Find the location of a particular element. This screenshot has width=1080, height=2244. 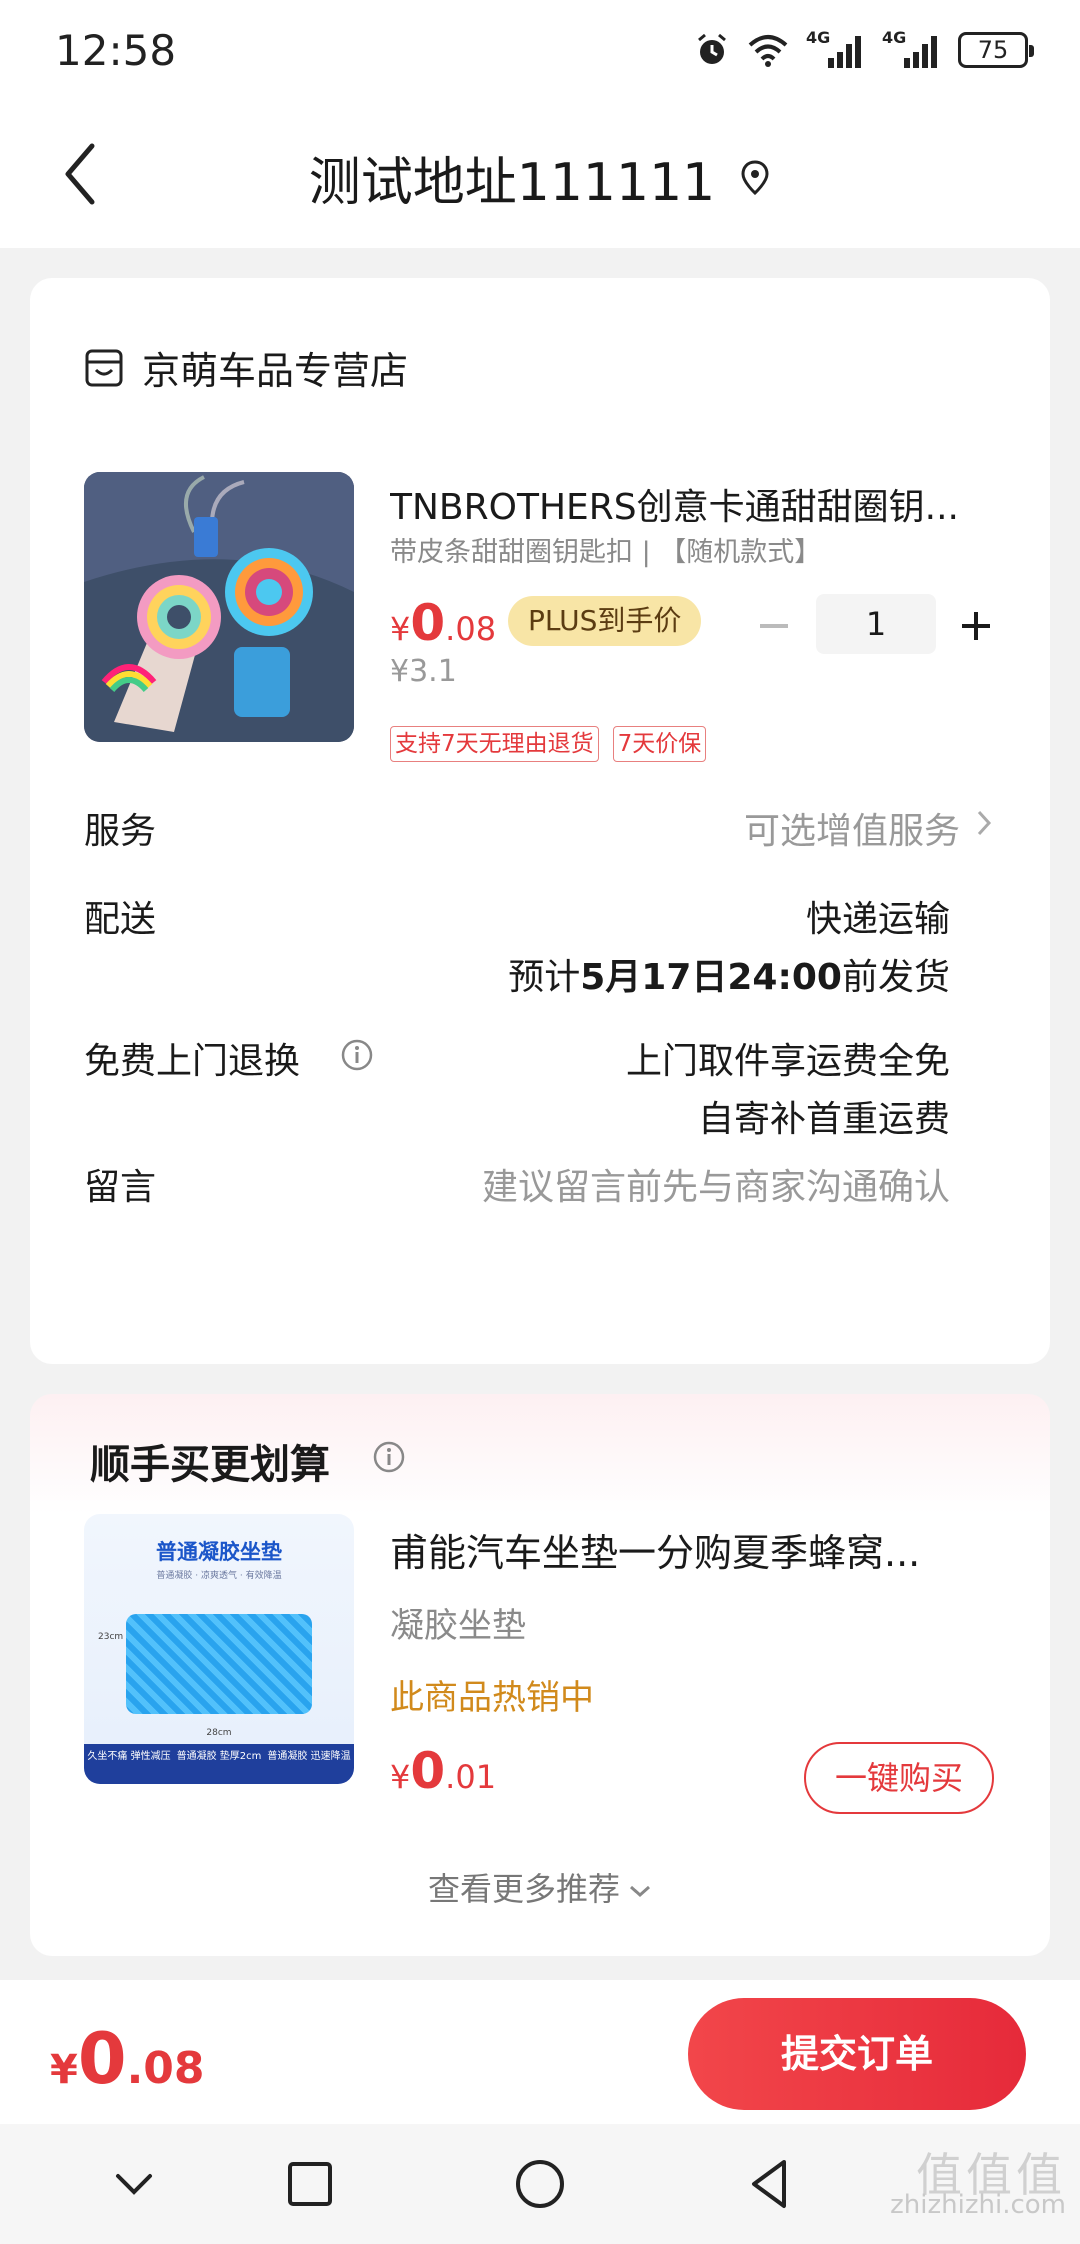

rec-image-feature: 普通凝胶 垫厚2cm is located at coordinates (219, 1756).